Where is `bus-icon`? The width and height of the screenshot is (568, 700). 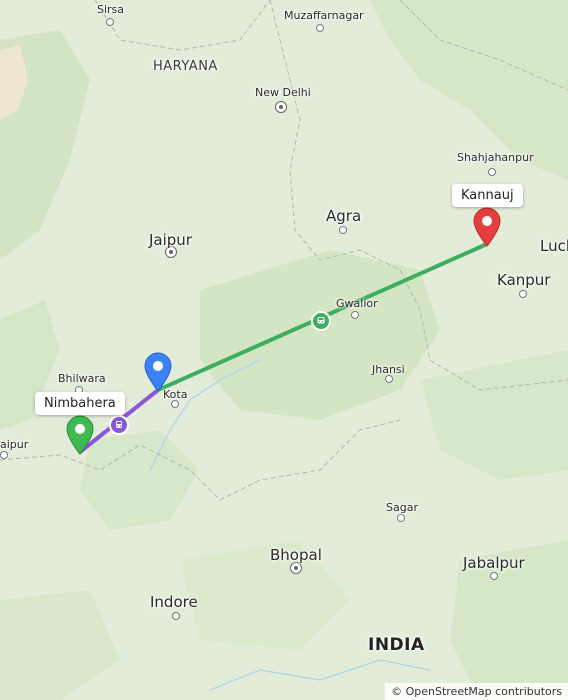 bus-icon is located at coordinates (119, 425).